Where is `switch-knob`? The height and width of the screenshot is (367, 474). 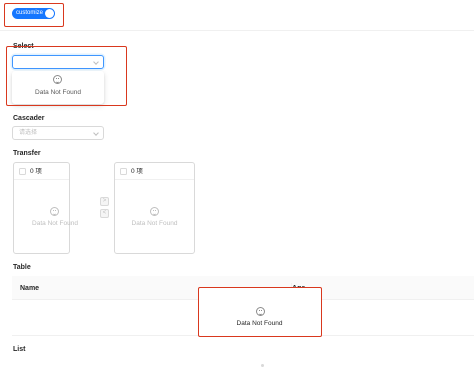 switch-knob is located at coordinates (49, 13).